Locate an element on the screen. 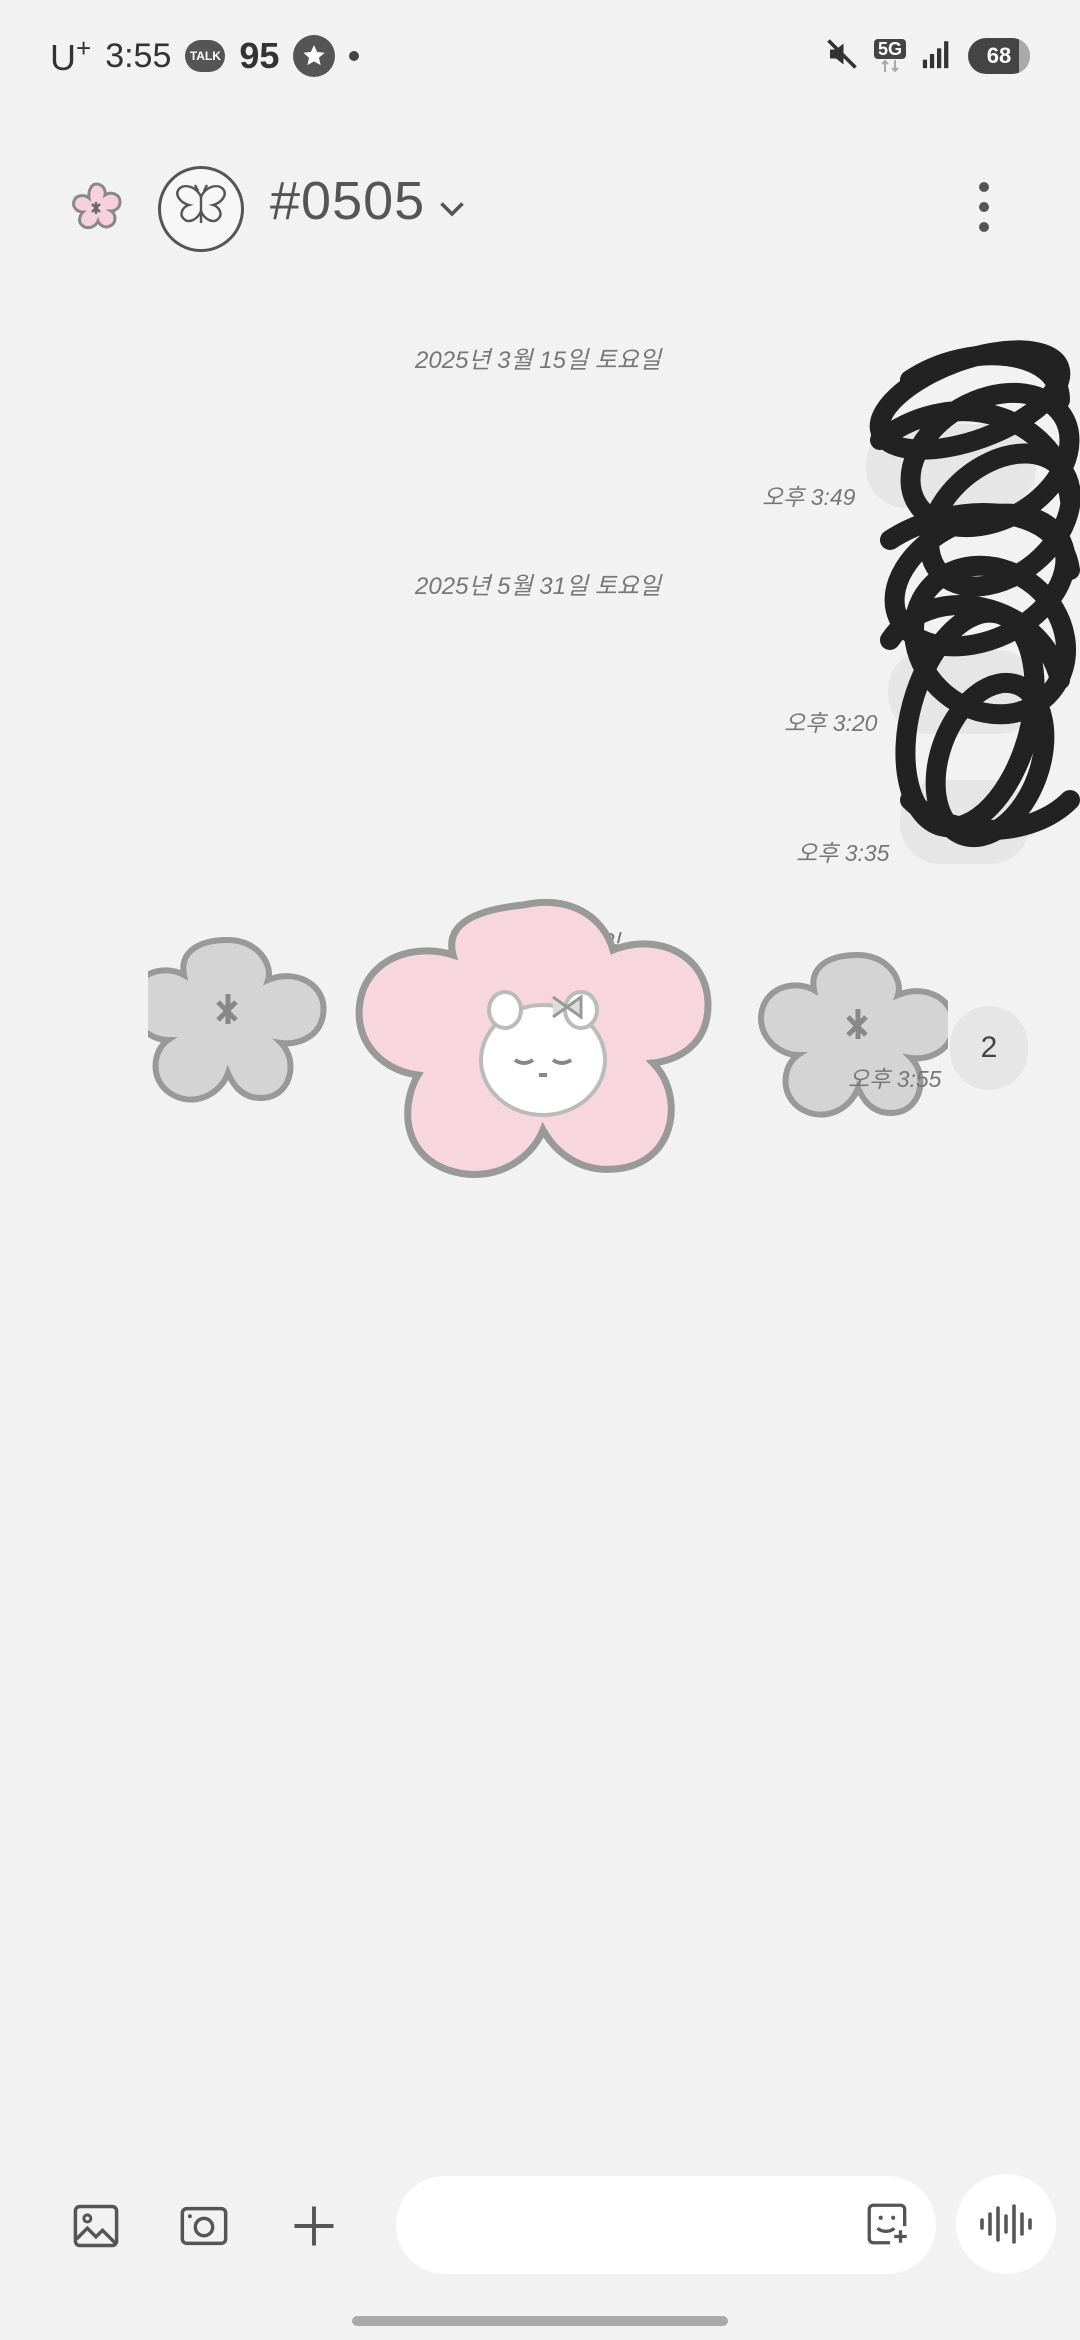 This screenshot has height=2340, width=1080. battery-icon: 68 is located at coordinates (999, 56).